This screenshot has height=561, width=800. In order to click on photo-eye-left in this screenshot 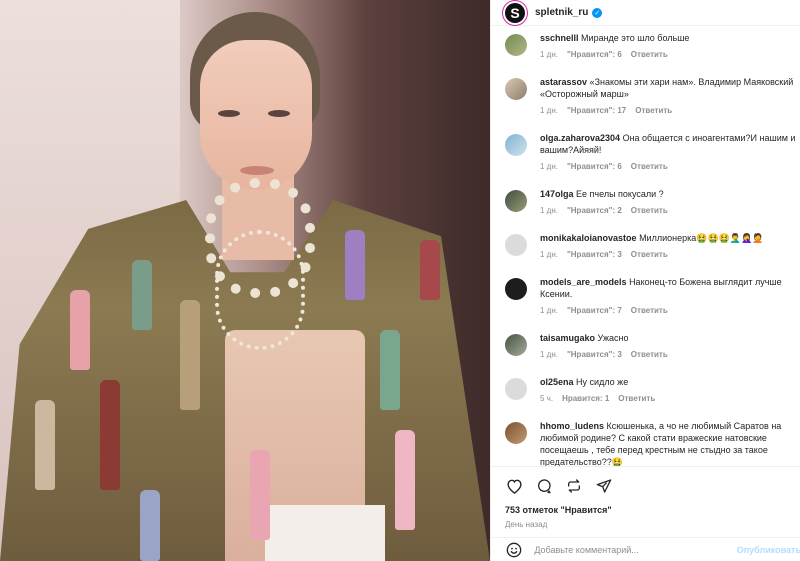, I will do `click(229, 113)`.